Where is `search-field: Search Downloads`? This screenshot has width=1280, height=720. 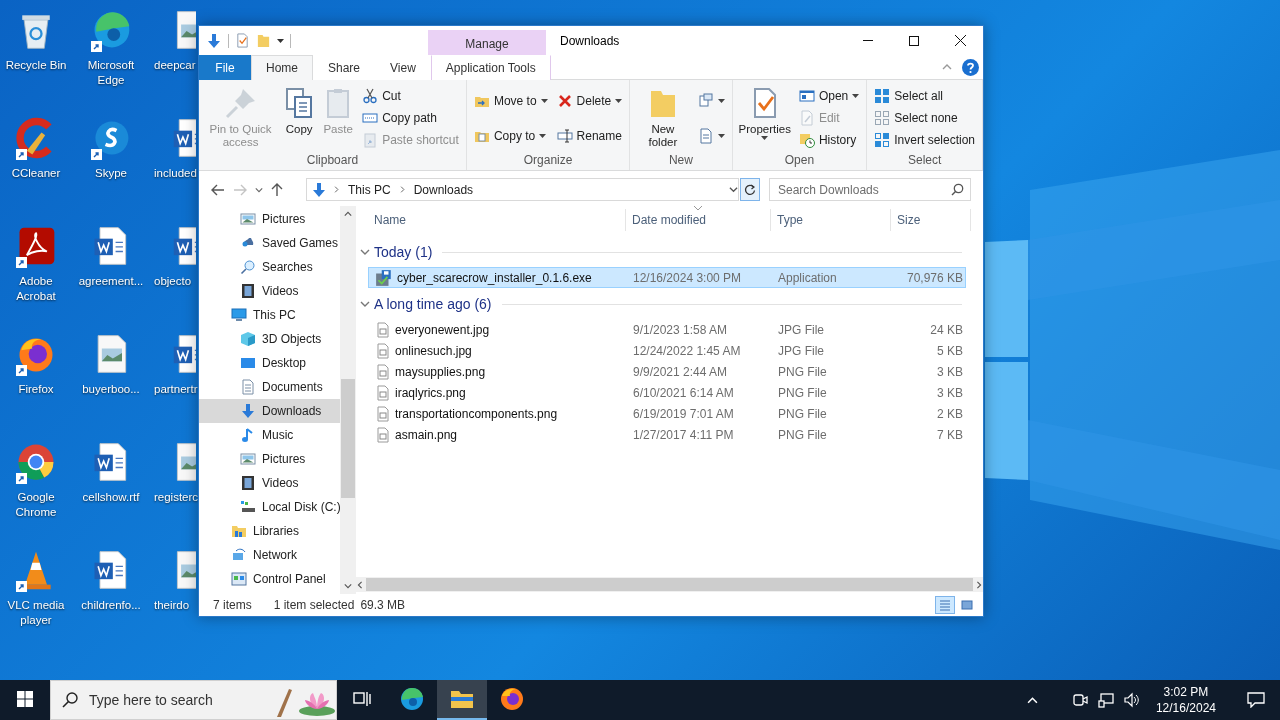
search-field: Search Downloads is located at coordinates (870, 189).